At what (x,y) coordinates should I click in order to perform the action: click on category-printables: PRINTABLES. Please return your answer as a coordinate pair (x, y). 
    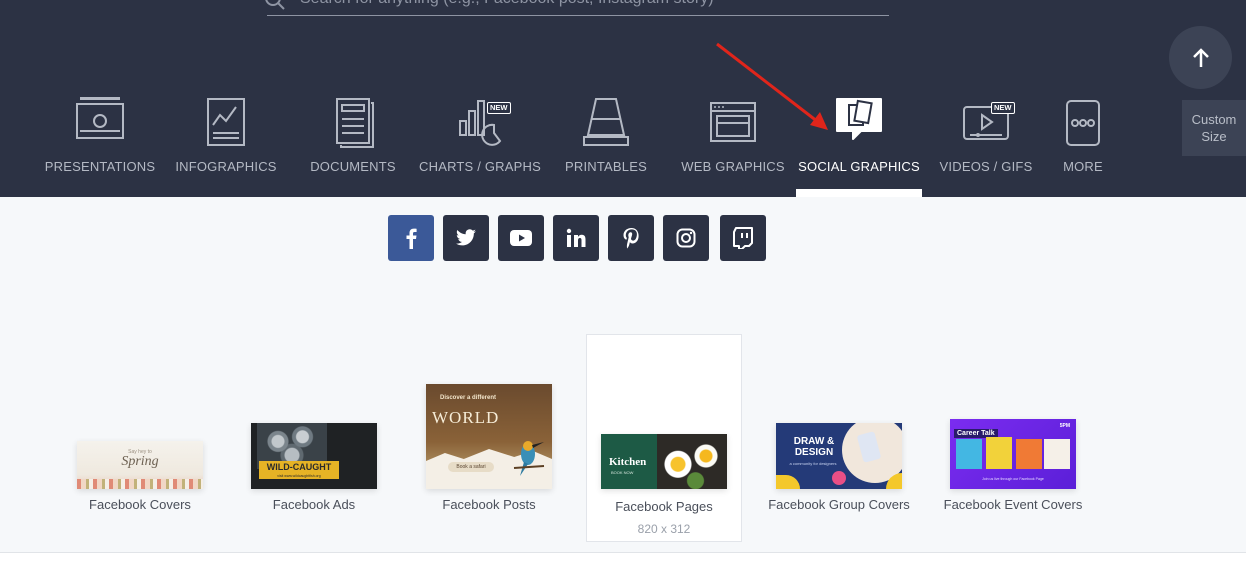
    Looking at the image, I should click on (606, 144).